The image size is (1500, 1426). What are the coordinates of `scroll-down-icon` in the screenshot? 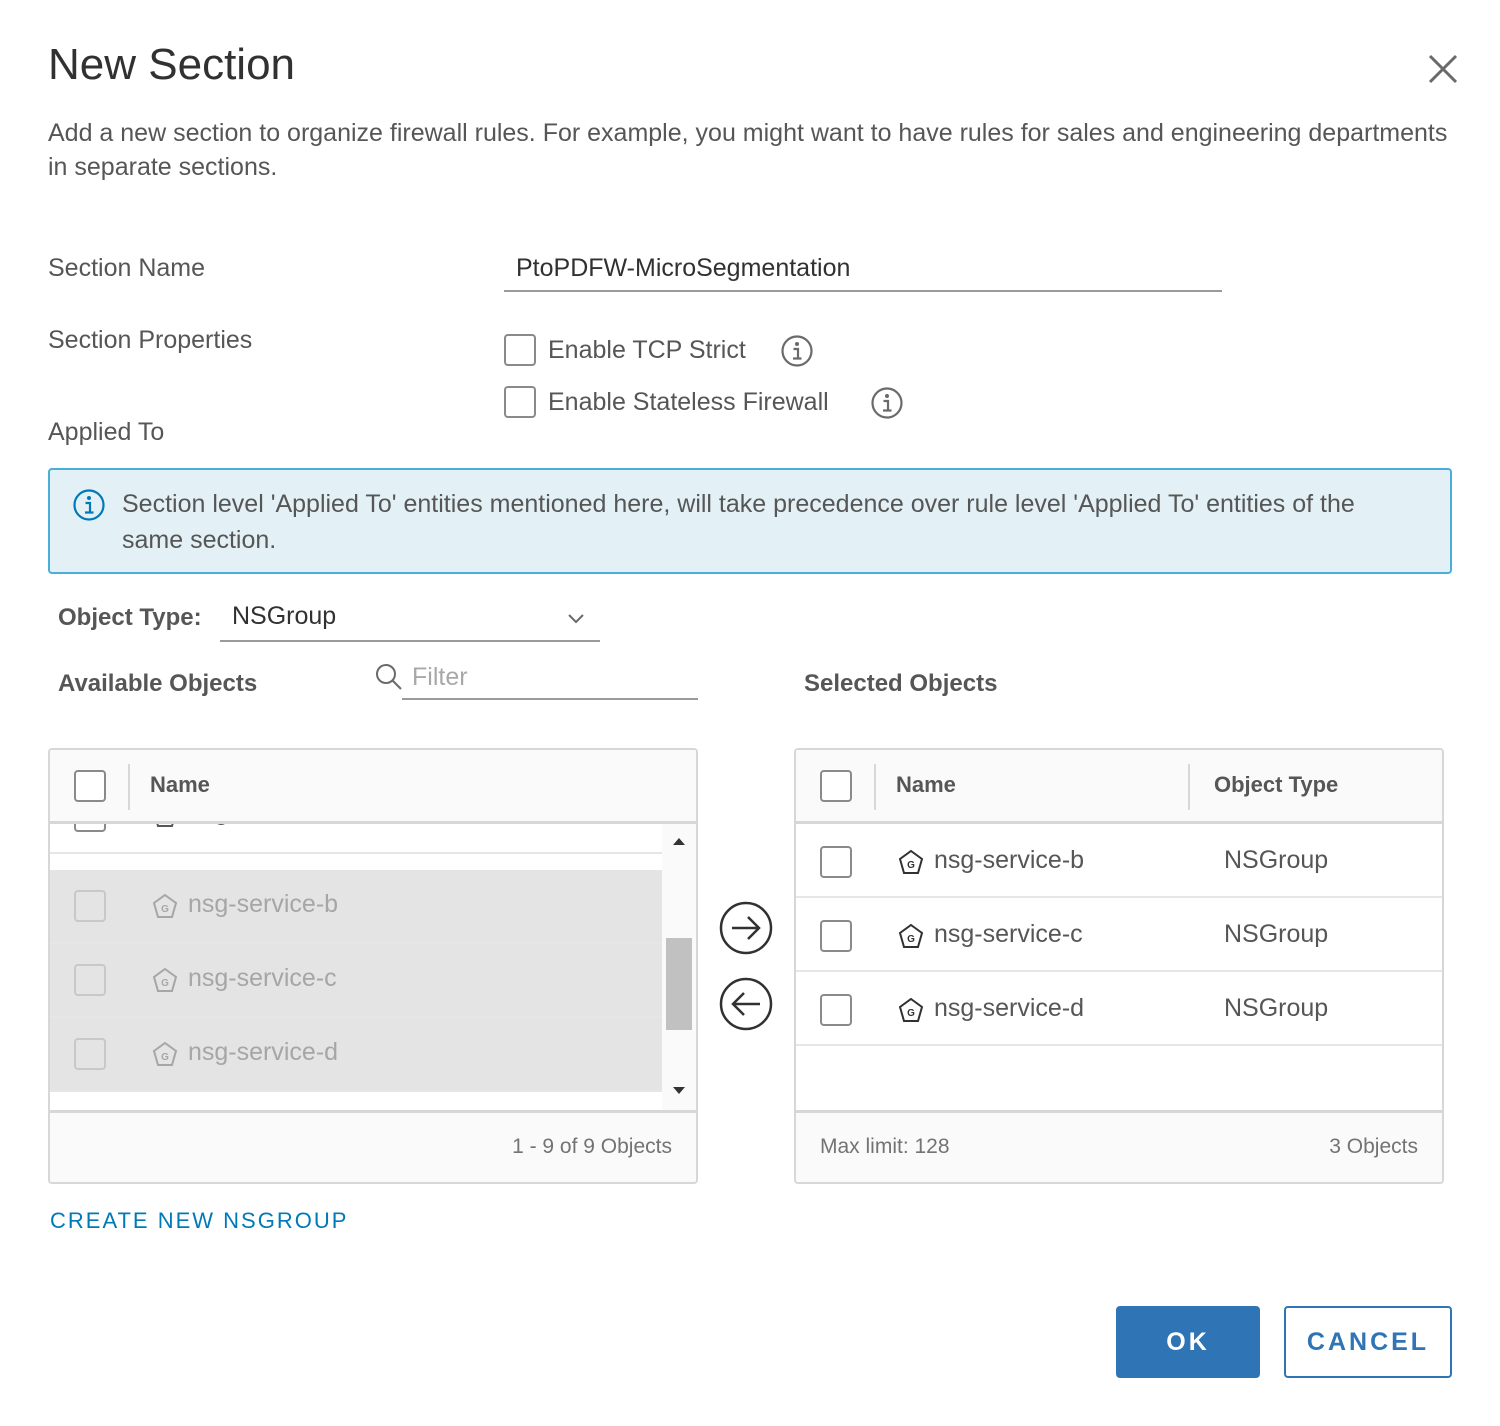 It's located at (679, 1091).